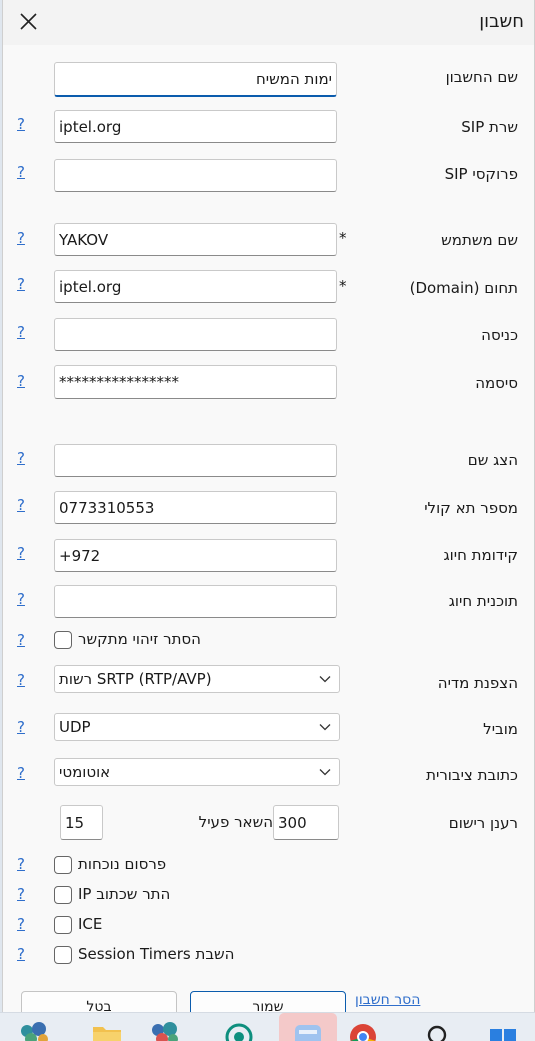 This screenshot has width=535, height=1041. I want to click on dial-plan-label: תוכנית חיוג, so click(483, 601).